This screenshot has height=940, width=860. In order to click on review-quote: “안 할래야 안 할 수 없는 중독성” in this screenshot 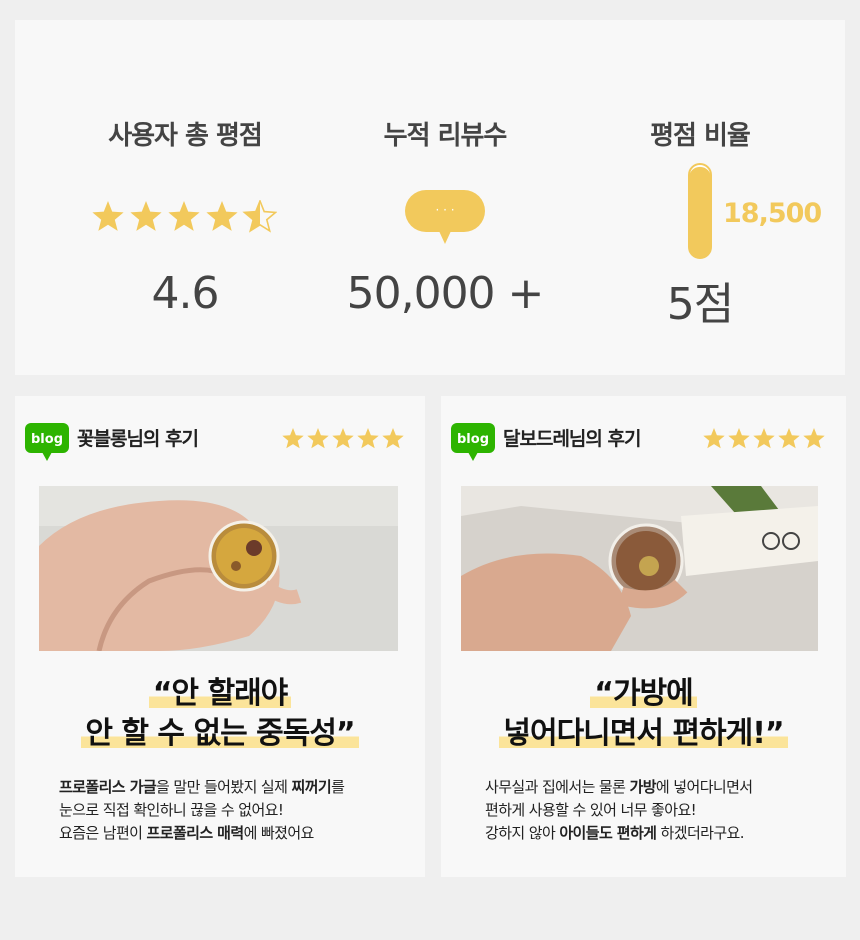, I will do `click(220, 714)`.